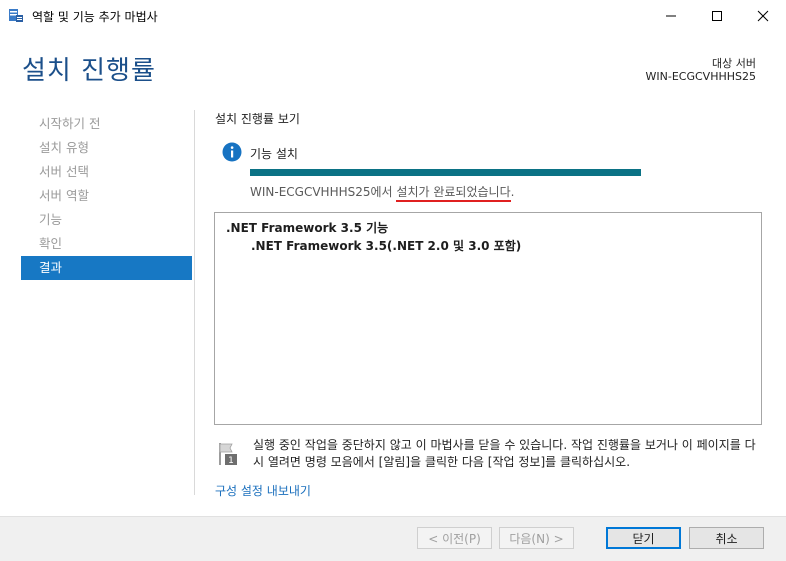 The image size is (786, 561). I want to click on close-button: 닫기, so click(643, 538).